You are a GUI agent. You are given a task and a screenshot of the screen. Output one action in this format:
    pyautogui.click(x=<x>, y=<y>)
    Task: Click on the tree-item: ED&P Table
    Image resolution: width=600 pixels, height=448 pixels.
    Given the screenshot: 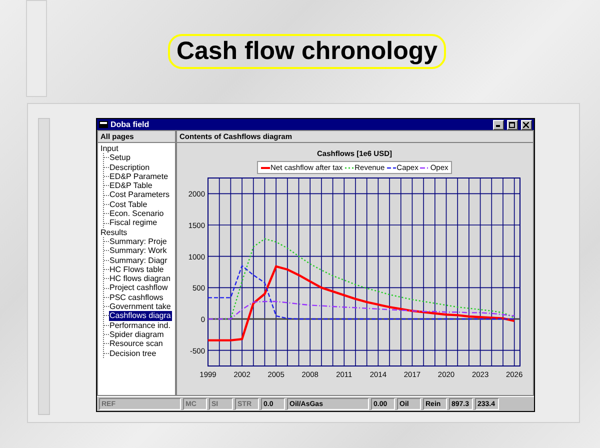 What is the action you would take?
    pyautogui.click(x=131, y=185)
    